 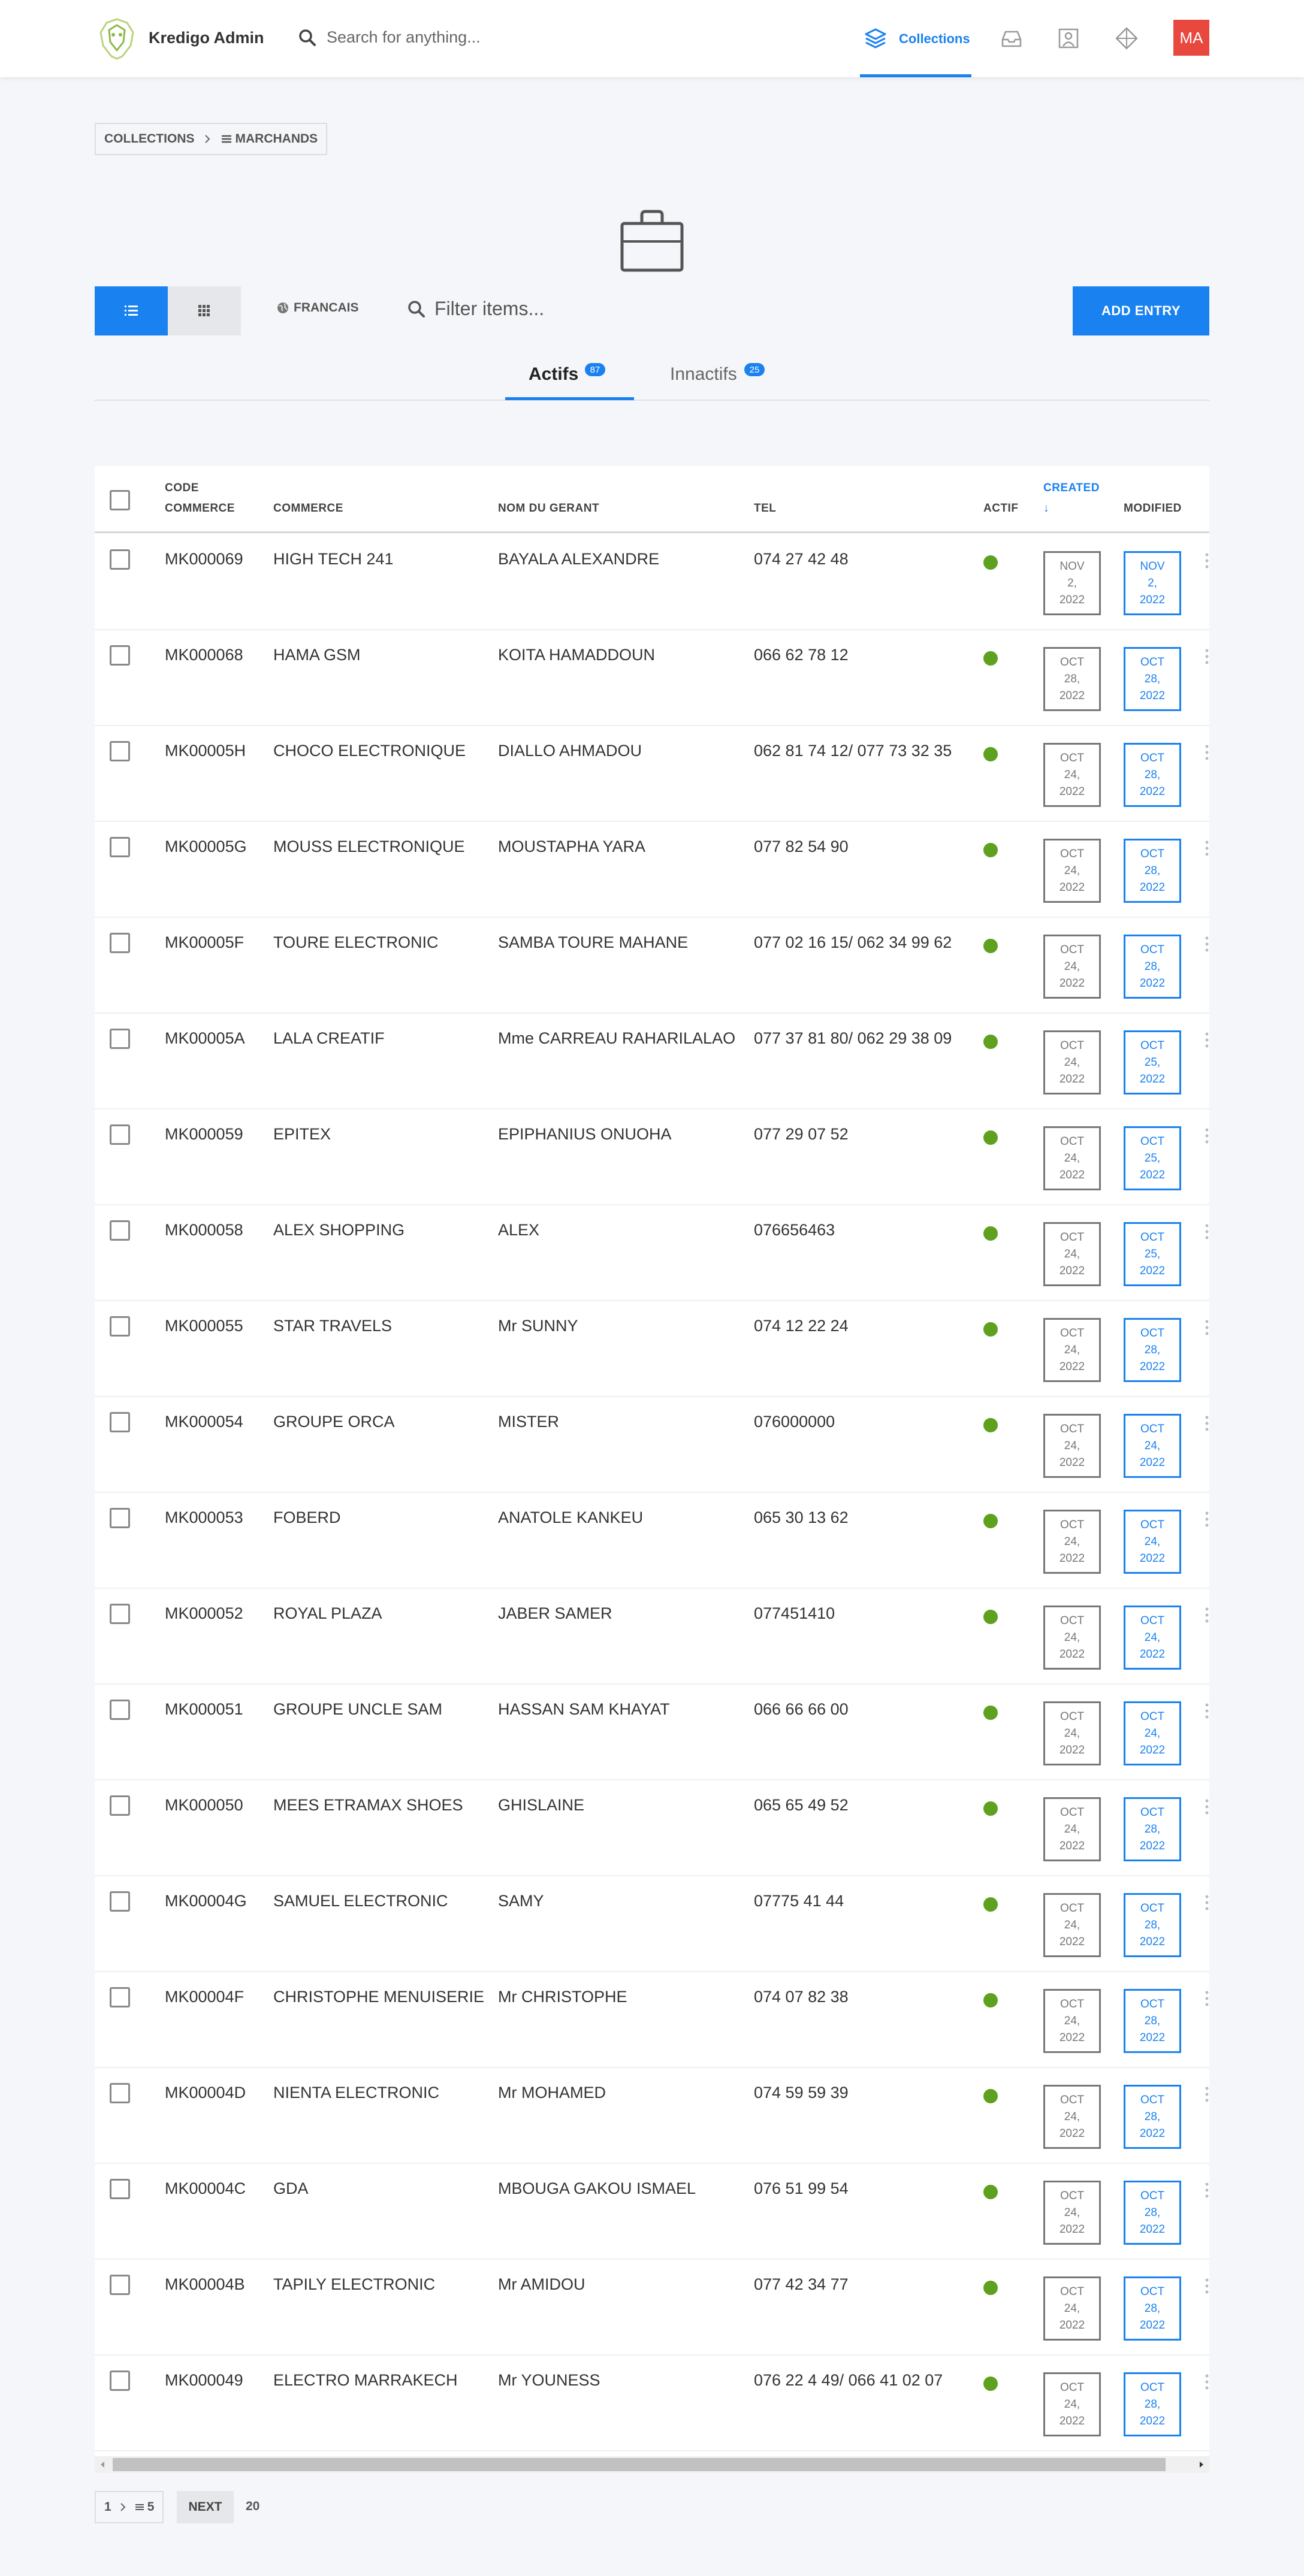 I want to click on cell-commerce: EPITEX, so click(x=302, y=1134).